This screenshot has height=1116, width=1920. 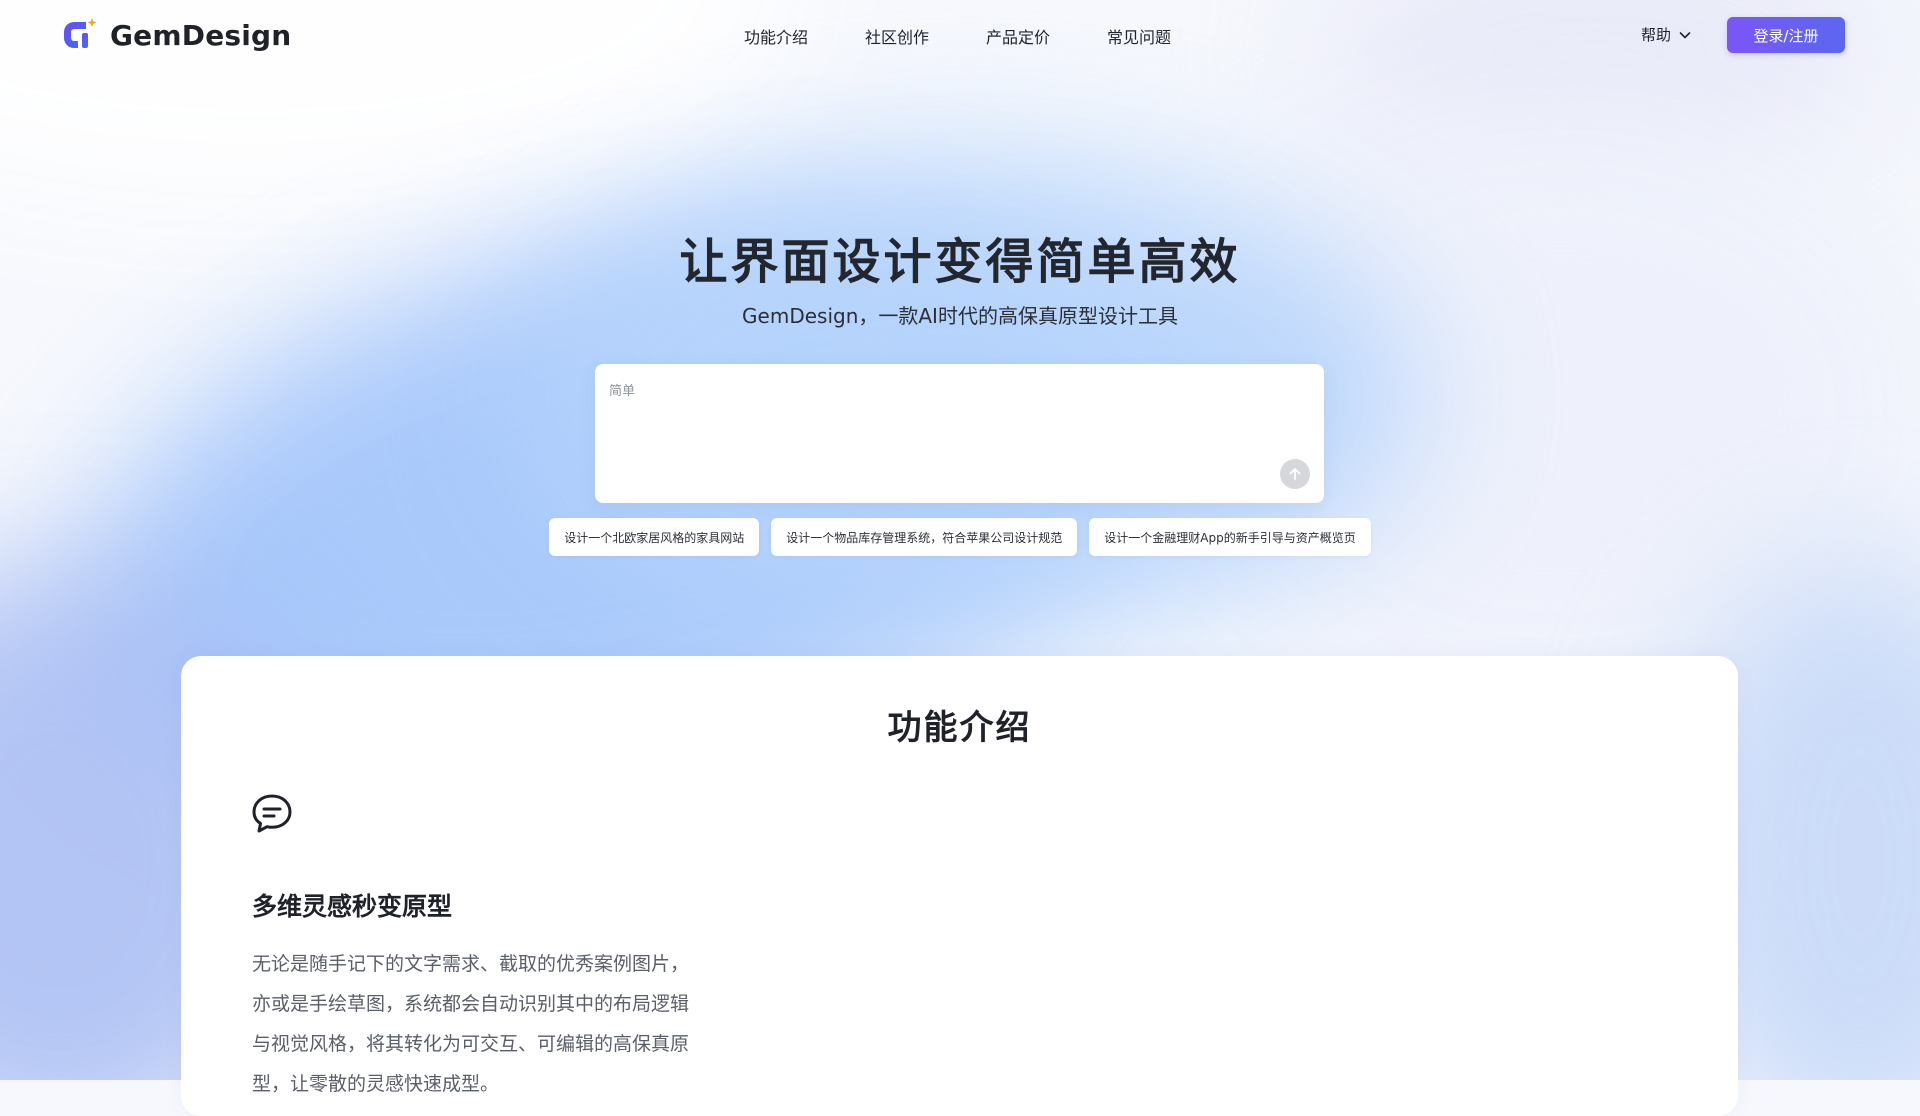 What do you see at coordinates (352, 906) in the screenshot?
I see `feature-title: 多维灵感秒变原型` at bounding box center [352, 906].